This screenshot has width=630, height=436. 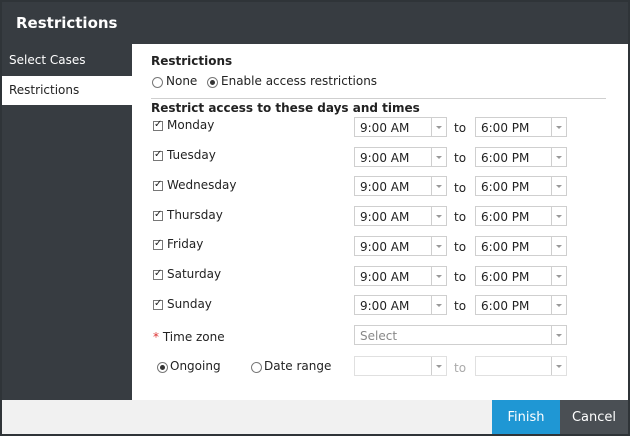 What do you see at coordinates (47, 60) in the screenshot?
I see `sidebar-item-label: Select Cases` at bounding box center [47, 60].